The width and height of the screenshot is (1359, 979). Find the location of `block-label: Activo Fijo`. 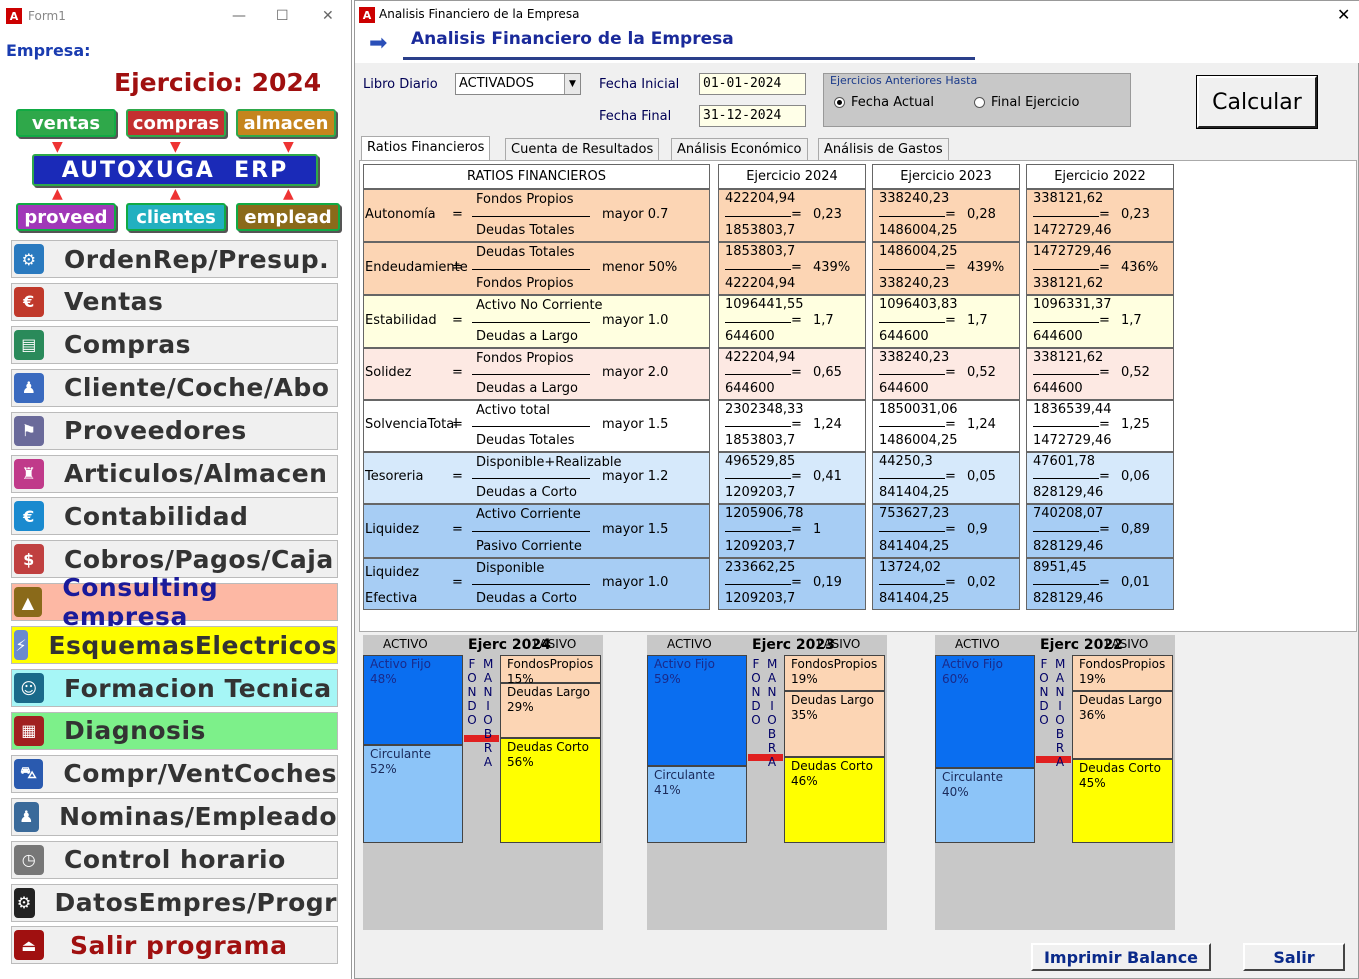

block-label: Activo Fijo is located at coordinates (684, 664).